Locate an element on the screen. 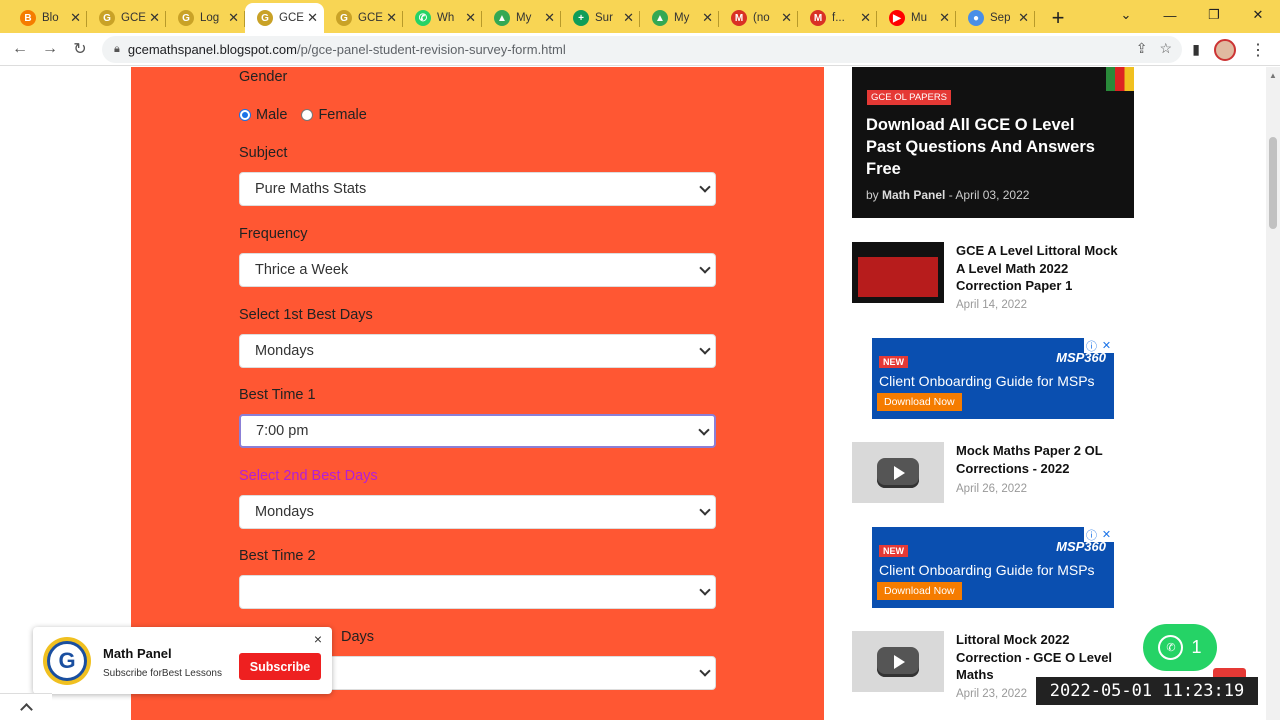 This screenshot has height=720, width=1280. female-radio is located at coordinates (307, 115).